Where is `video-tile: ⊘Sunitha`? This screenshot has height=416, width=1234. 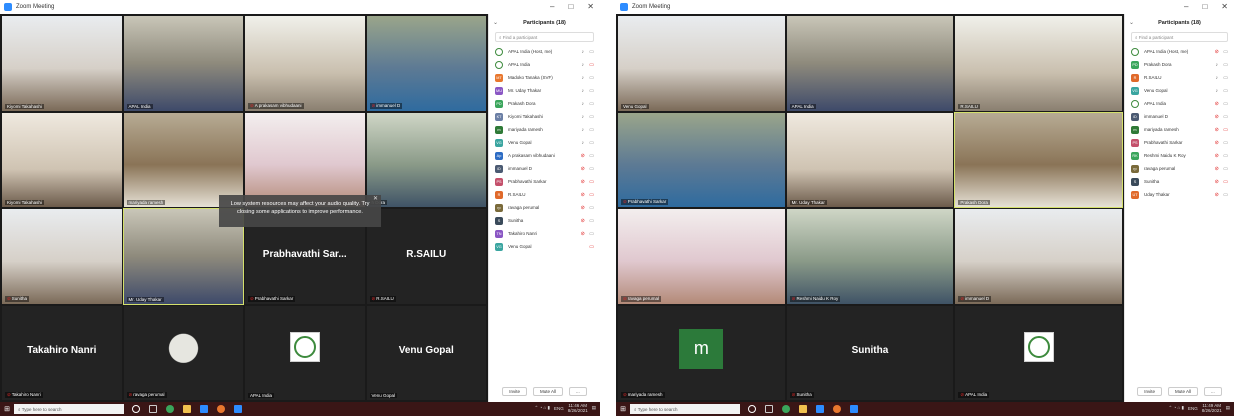
video-tile: ⊘Sunitha is located at coordinates (62, 256).